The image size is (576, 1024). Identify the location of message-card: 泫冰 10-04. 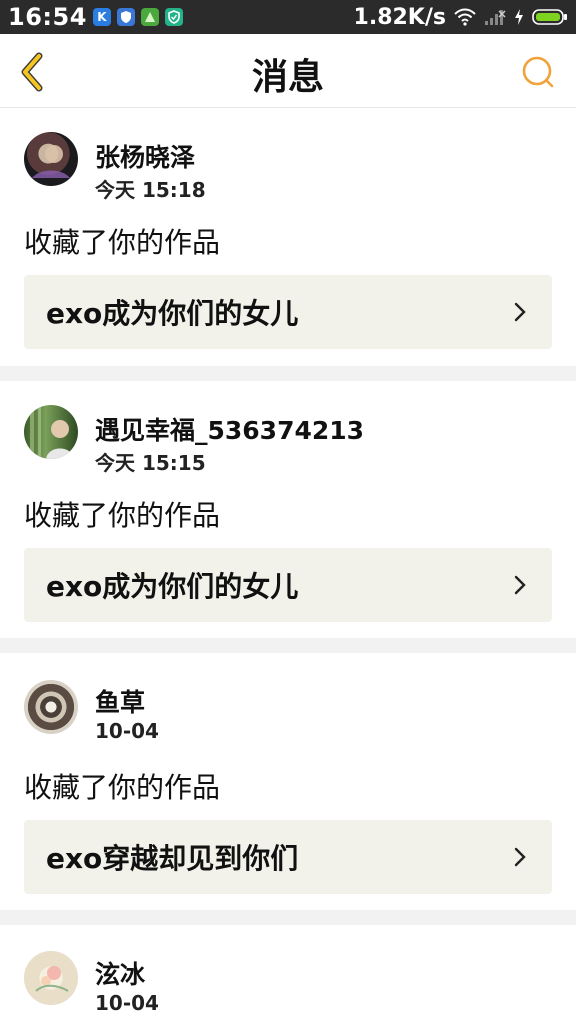
(288, 974).